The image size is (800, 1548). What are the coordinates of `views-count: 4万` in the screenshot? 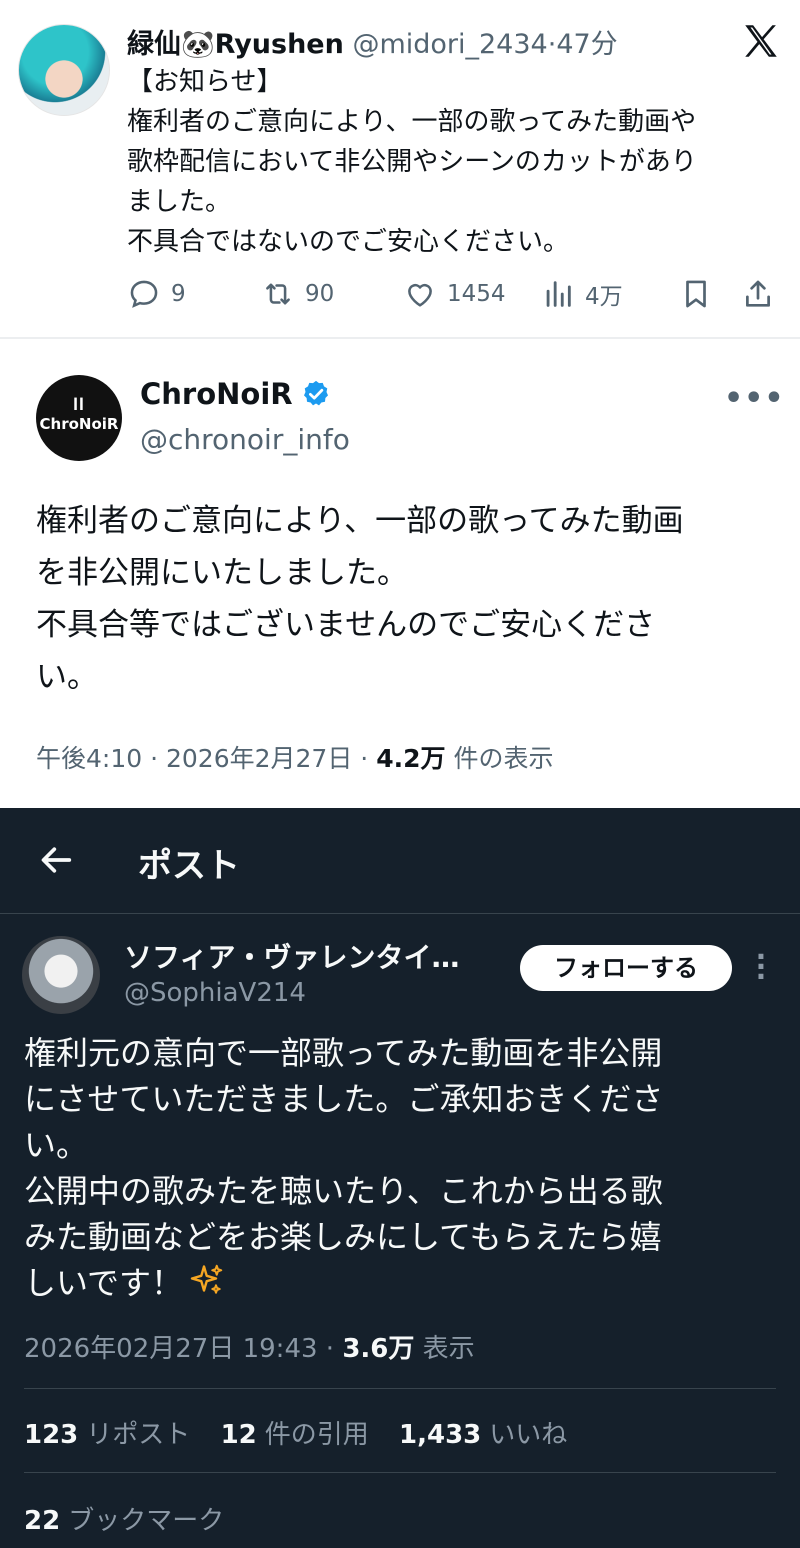 It's located at (604, 297).